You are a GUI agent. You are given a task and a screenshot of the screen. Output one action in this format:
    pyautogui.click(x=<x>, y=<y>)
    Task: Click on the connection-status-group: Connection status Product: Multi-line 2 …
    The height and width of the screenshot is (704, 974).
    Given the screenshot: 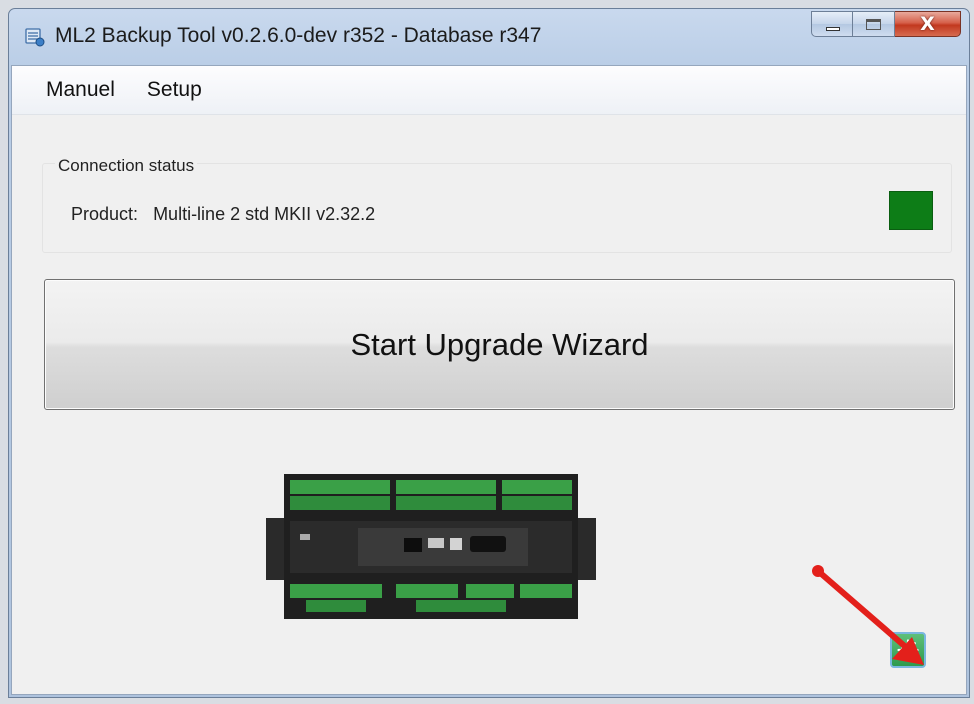 What is the action you would take?
    pyautogui.click(x=497, y=204)
    